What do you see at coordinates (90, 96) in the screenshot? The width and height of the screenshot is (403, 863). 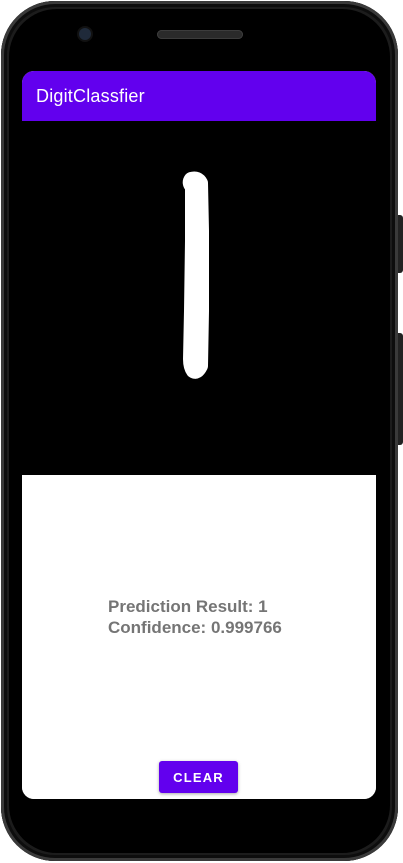 I see `app-title: DigitClassfier` at bounding box center [90, 96].